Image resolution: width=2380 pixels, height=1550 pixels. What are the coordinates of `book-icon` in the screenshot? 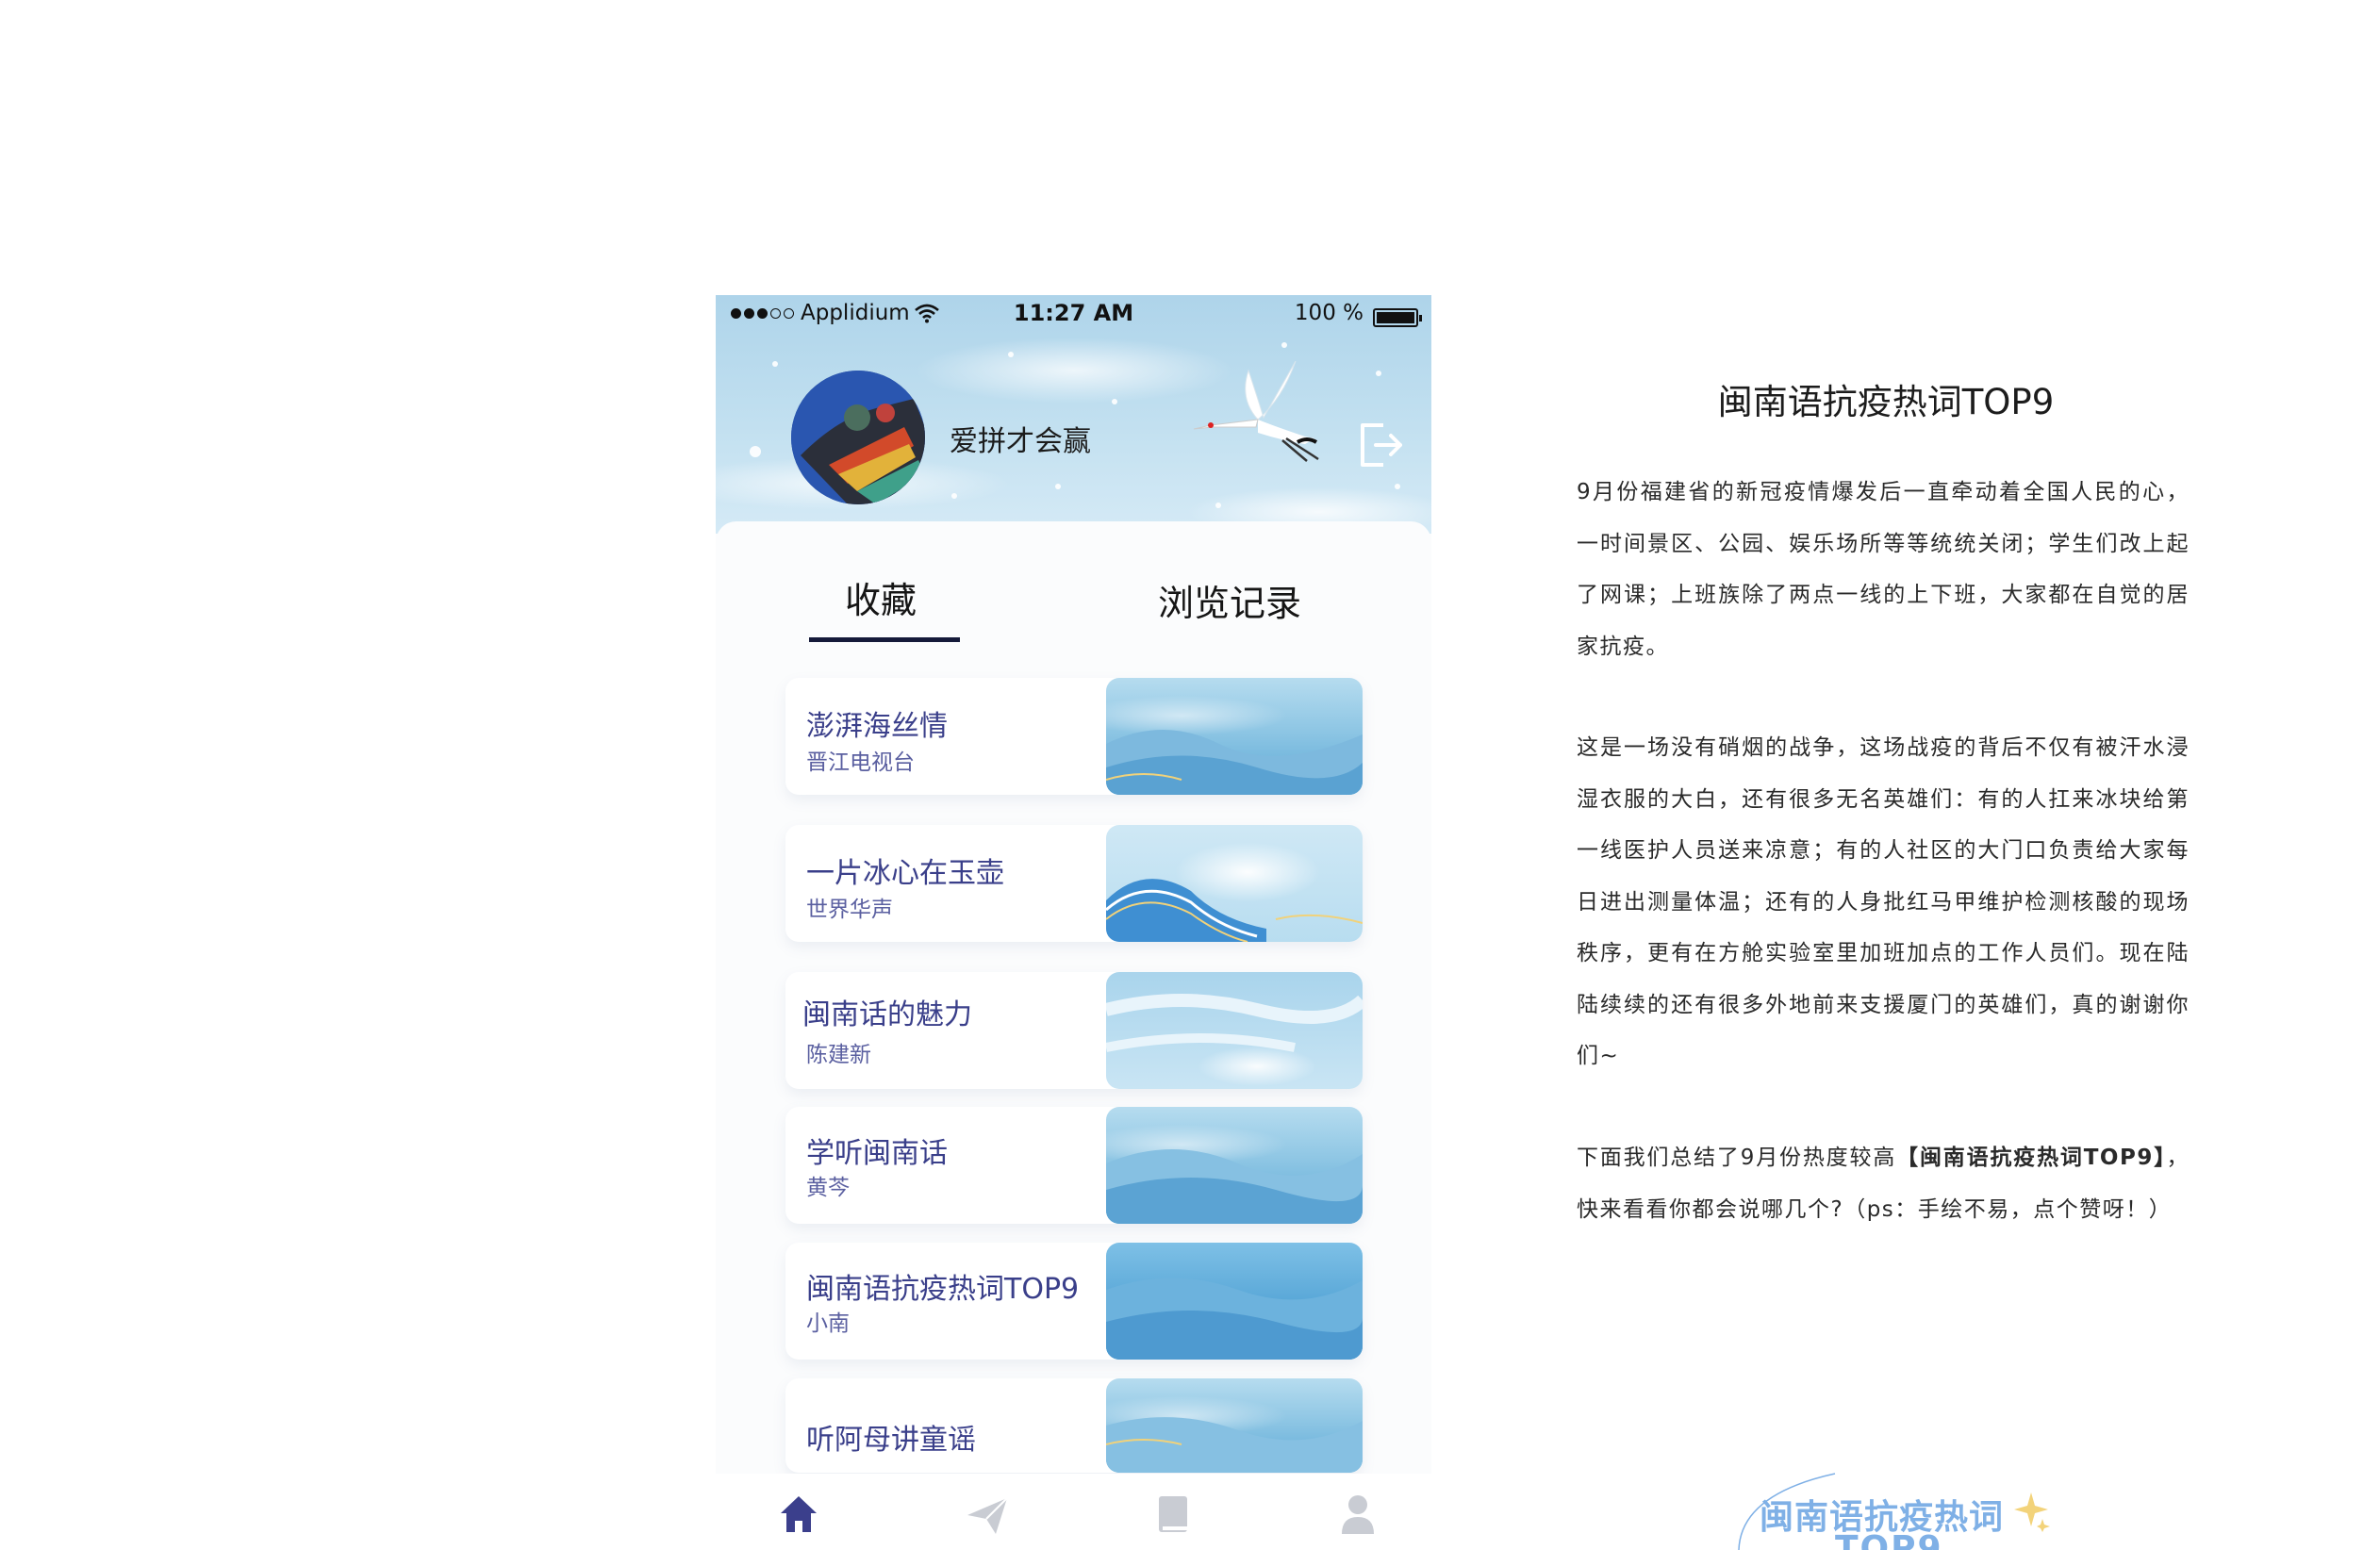 It's located at (1173, 1514).